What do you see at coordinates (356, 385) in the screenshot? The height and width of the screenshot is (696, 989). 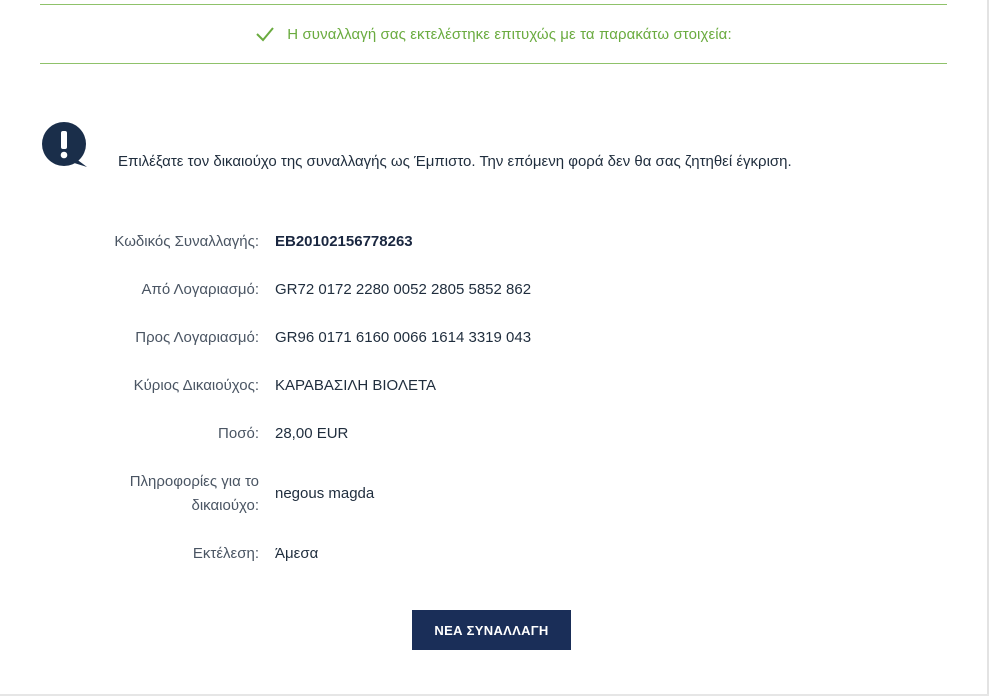 I see `detail-value: ΚΑΡΑΒΑΣΙΛΗ ΒΙΟΛΕΤΑ` at bounding box center [356, 385].